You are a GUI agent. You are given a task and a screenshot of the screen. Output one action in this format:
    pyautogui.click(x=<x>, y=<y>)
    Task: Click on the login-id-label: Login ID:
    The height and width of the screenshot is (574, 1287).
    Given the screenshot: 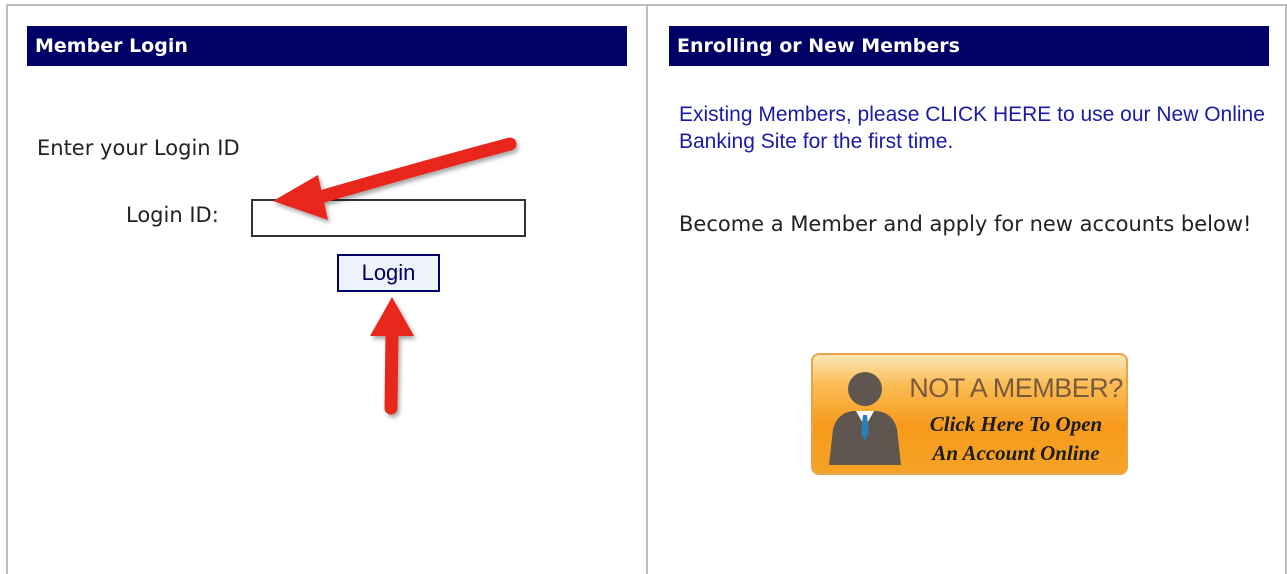 What is the action you would take?
    pyautogui.click(x=172, y=215)
    